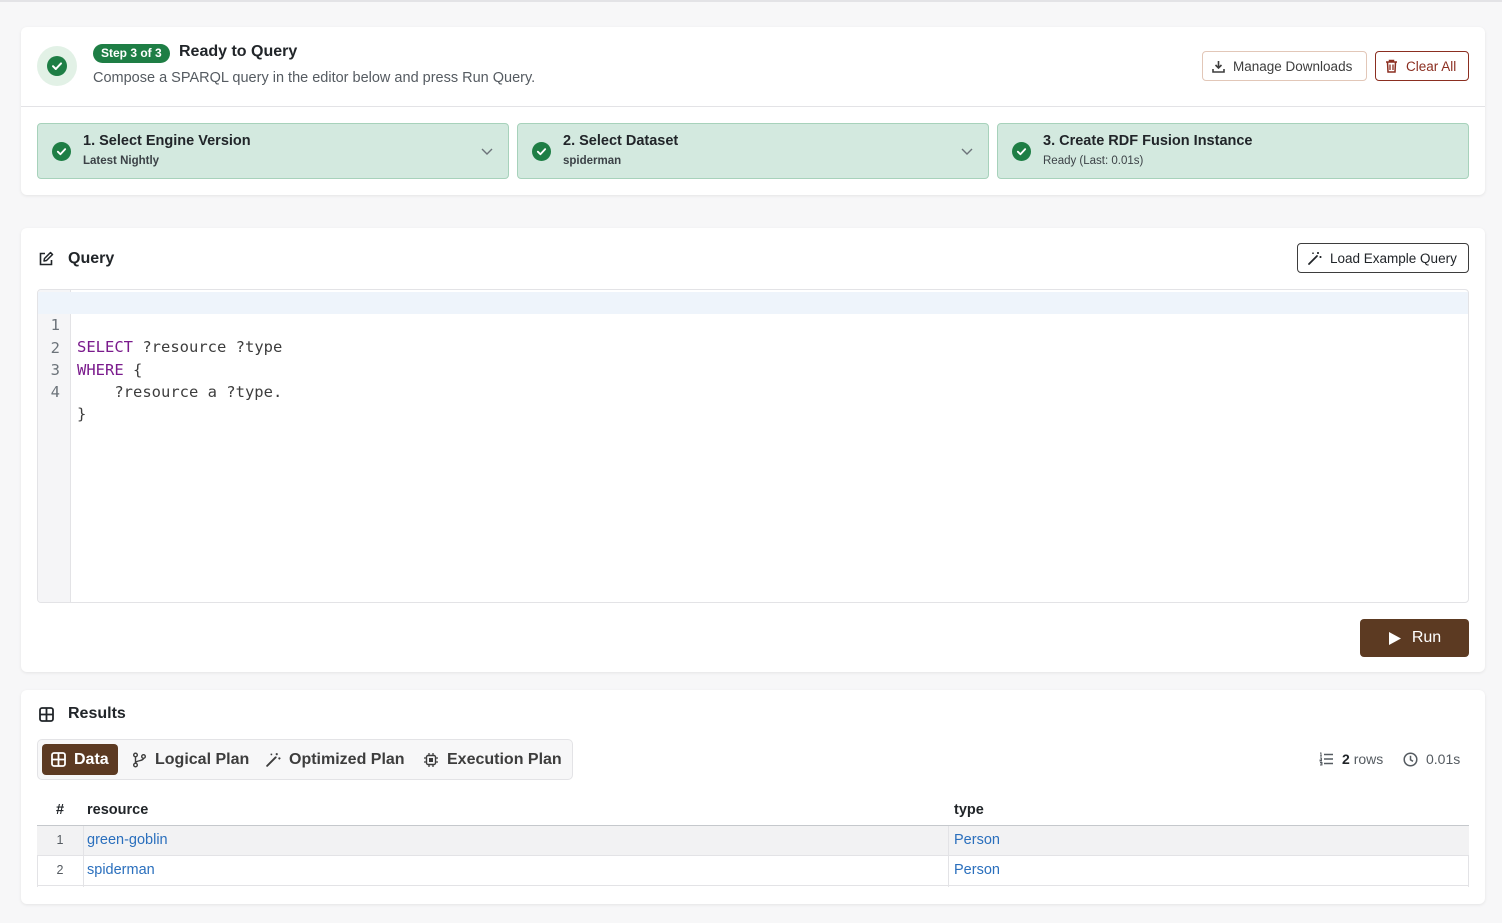 The image size is (1502, 923). What do you see at coordinates (753, 391) in the screenshot?
I see `code-line: 4 }` at bounding box center [753, 391].